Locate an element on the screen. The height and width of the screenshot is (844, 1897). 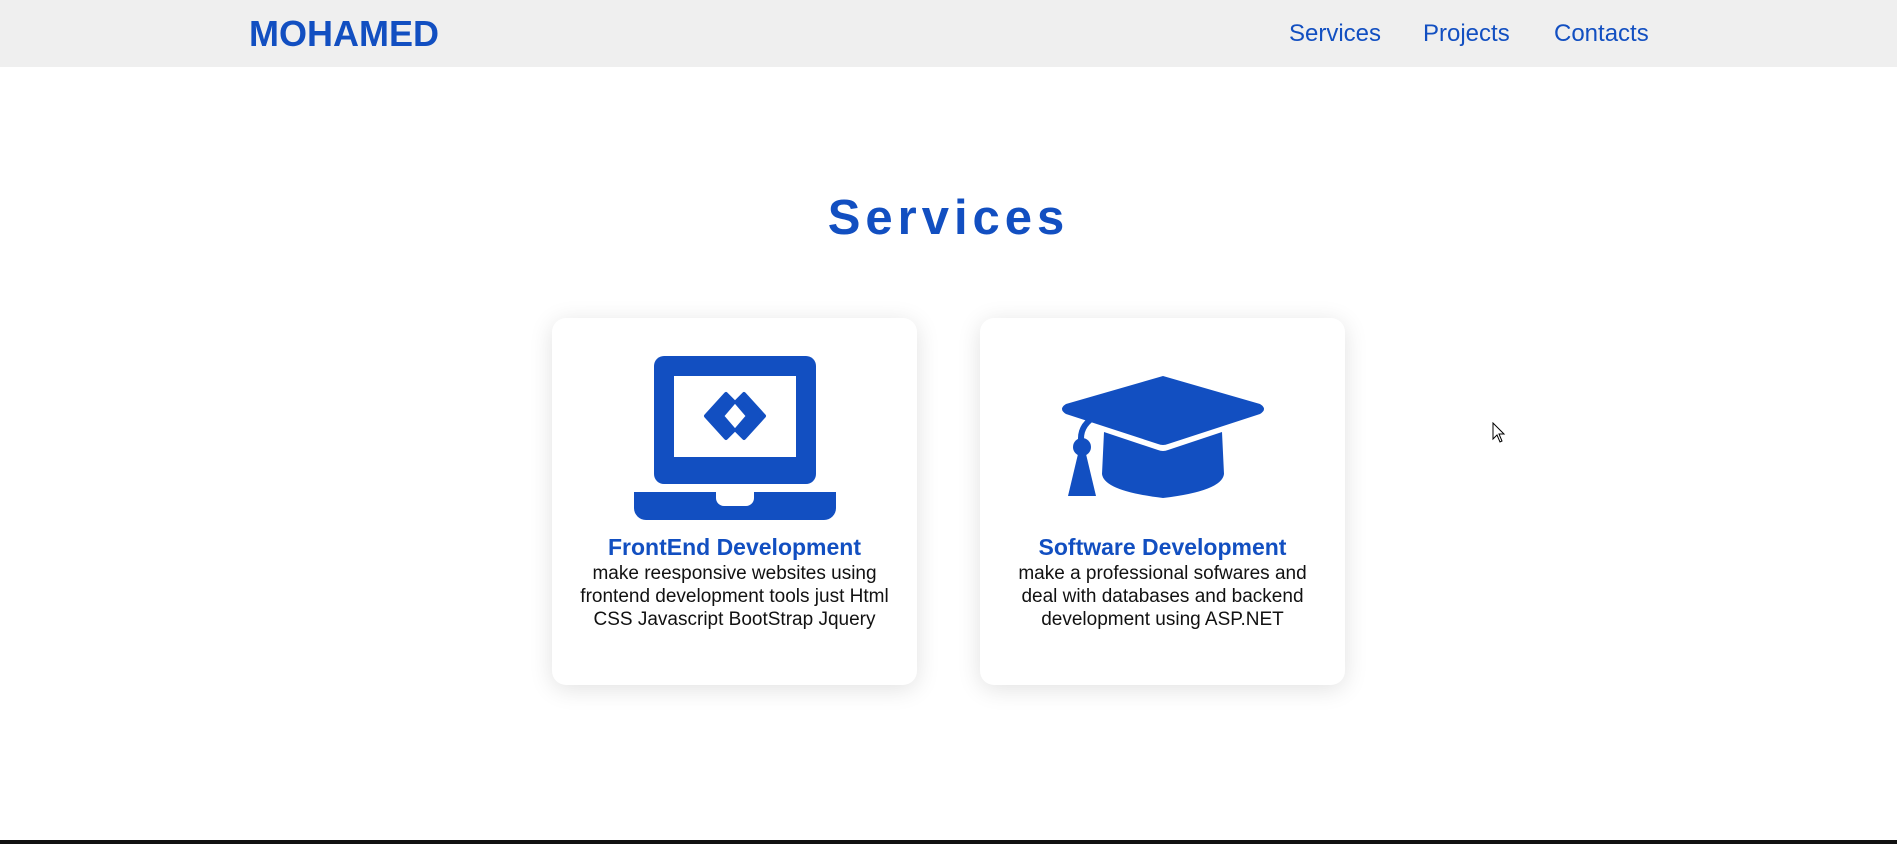
card-title: Software Development is located at coordinates (1162, 547).